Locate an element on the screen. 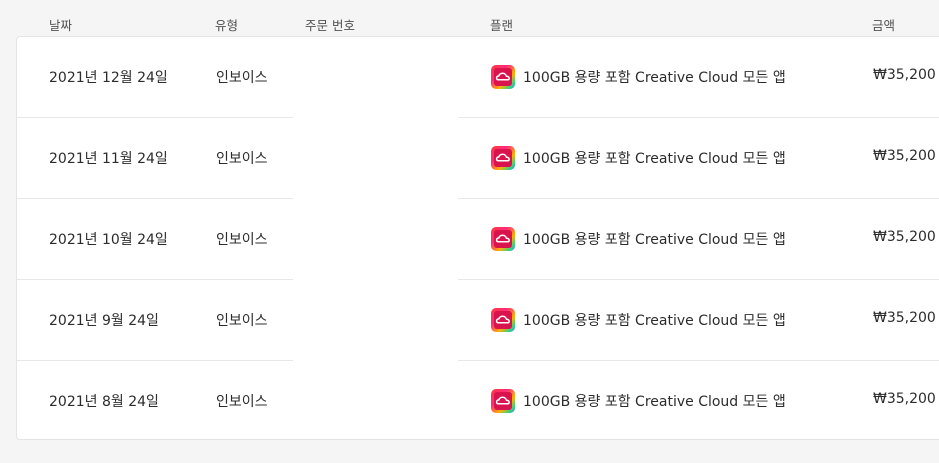 Image resolution: width=939 pixels, height=463 pixels. column-header-date: 날짜 is located at coordinates (60, 24).